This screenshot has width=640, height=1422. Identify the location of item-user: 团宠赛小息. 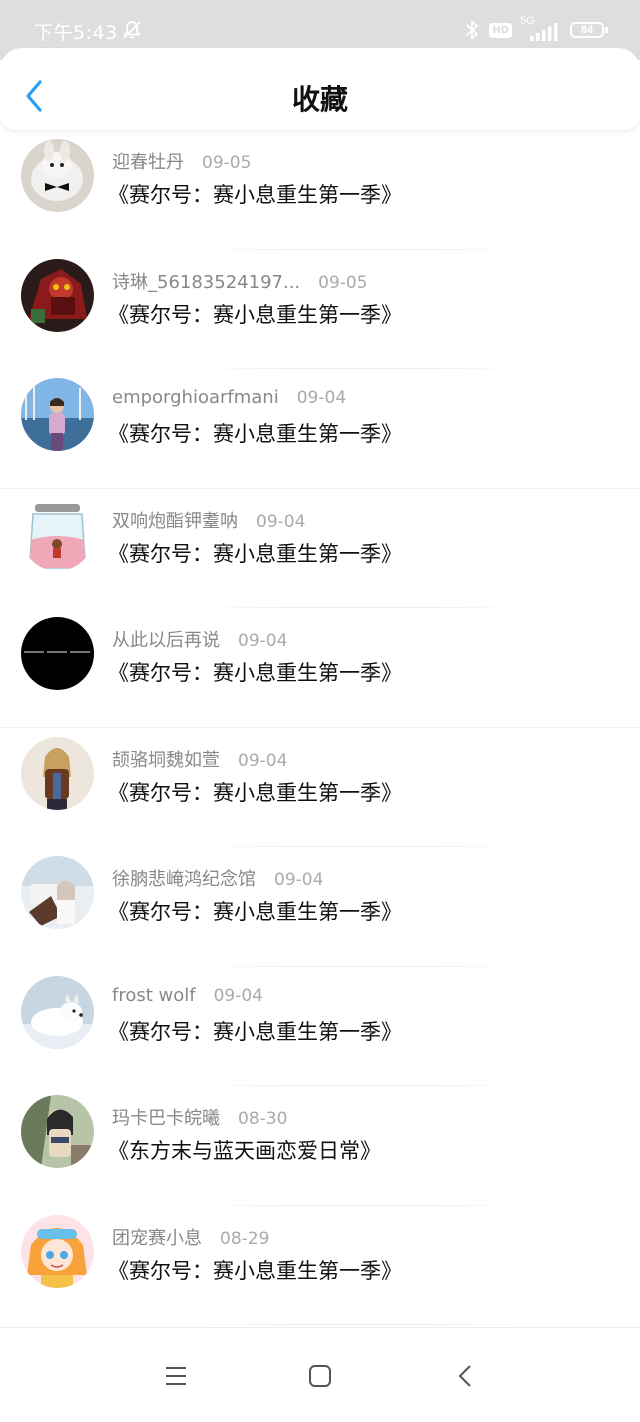
(157, 1238).